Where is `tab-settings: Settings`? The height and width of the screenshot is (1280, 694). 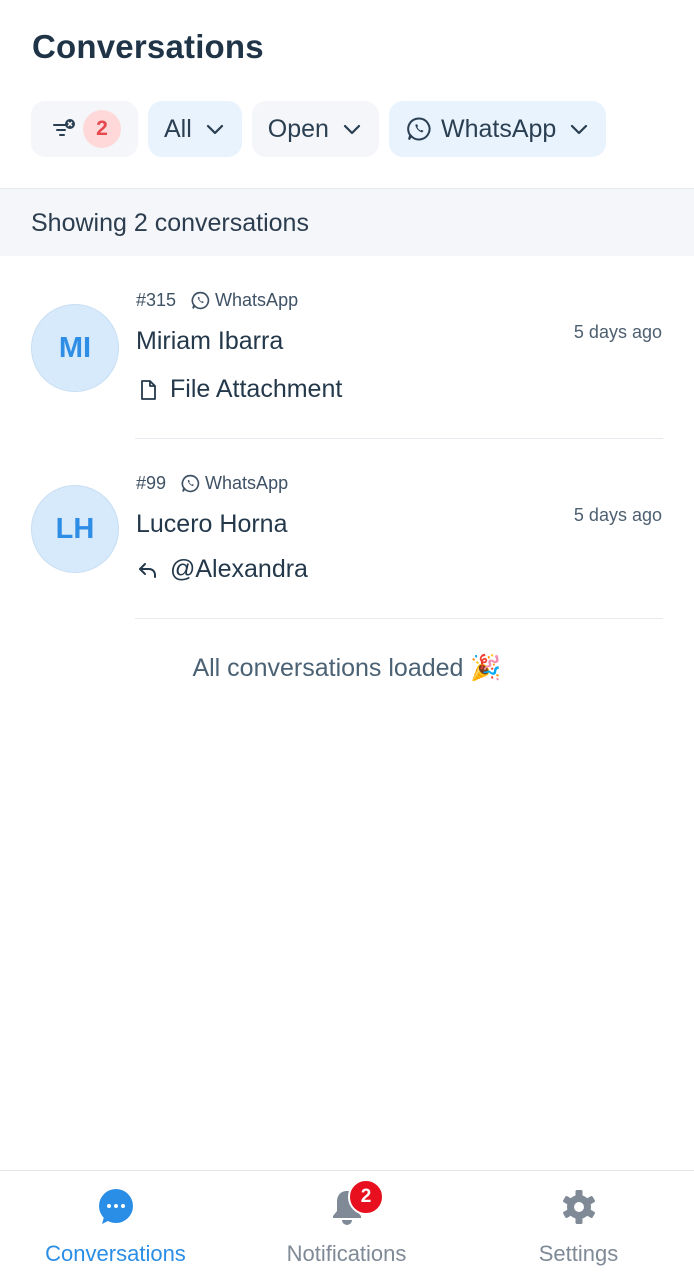 tab-settings: Settings is located at coordinates (578, 1225).